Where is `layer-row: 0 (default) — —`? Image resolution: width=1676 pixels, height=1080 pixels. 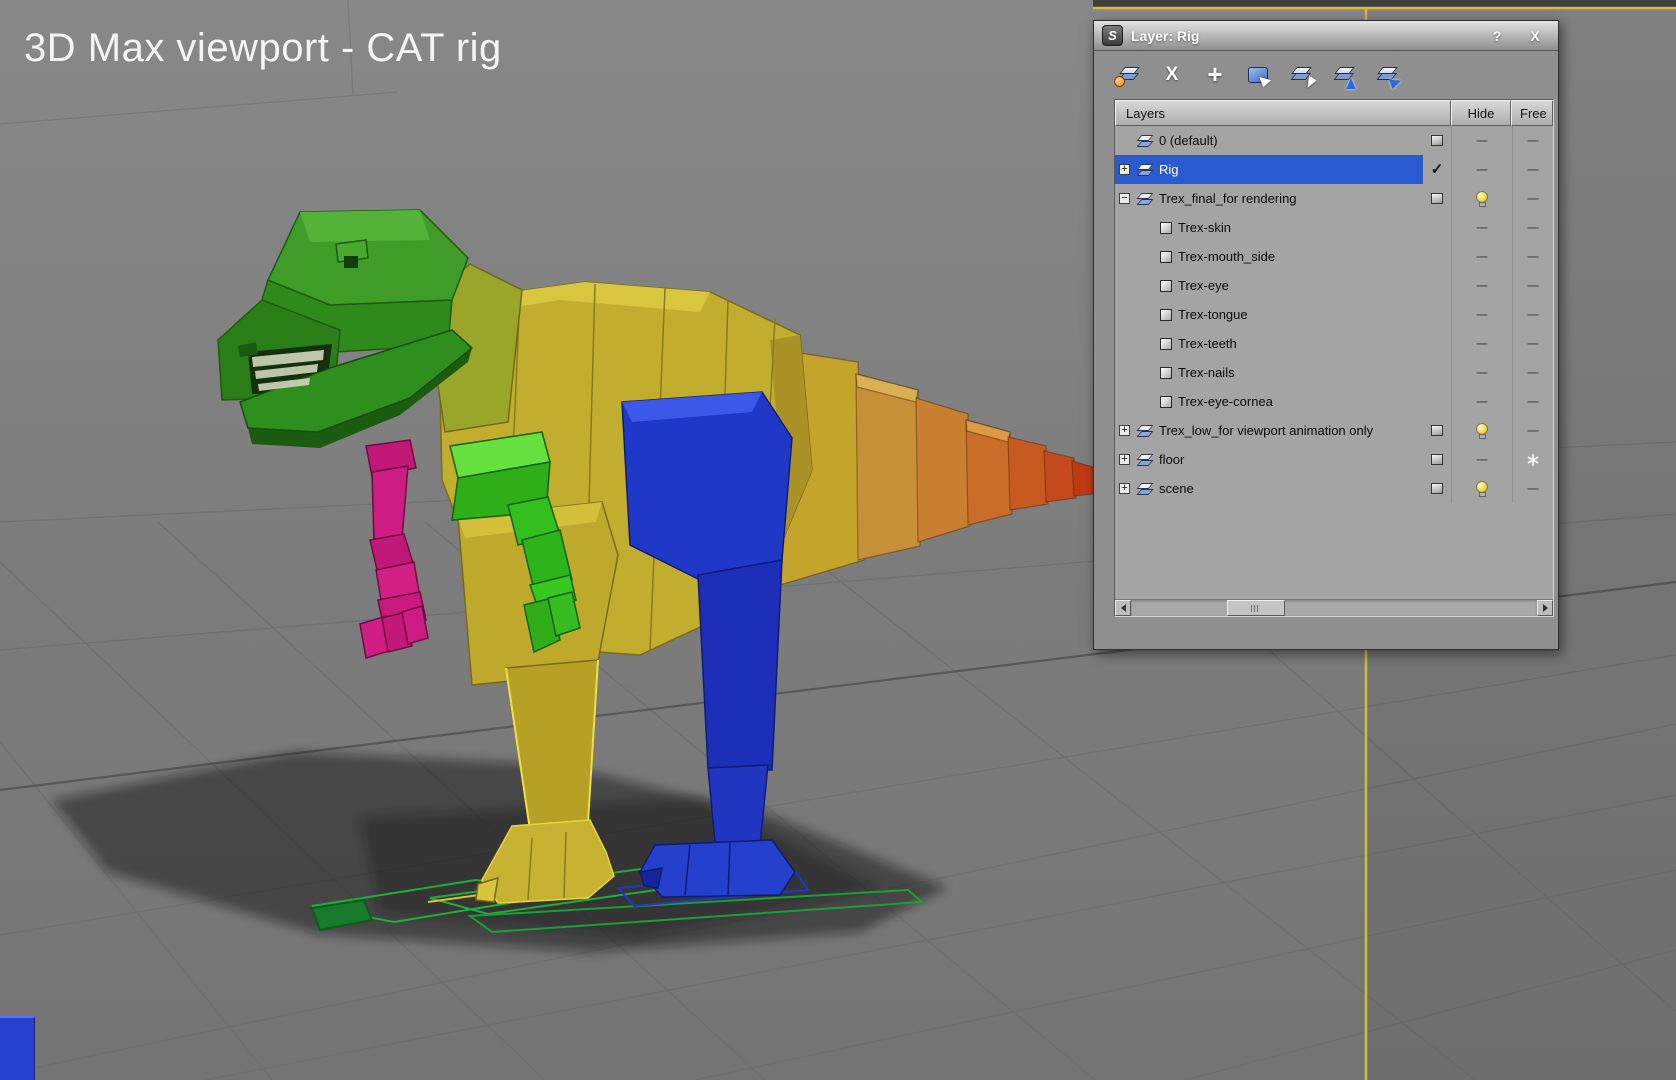
layer-row: 0 (default) — — is located at coordinates (1334, 140).